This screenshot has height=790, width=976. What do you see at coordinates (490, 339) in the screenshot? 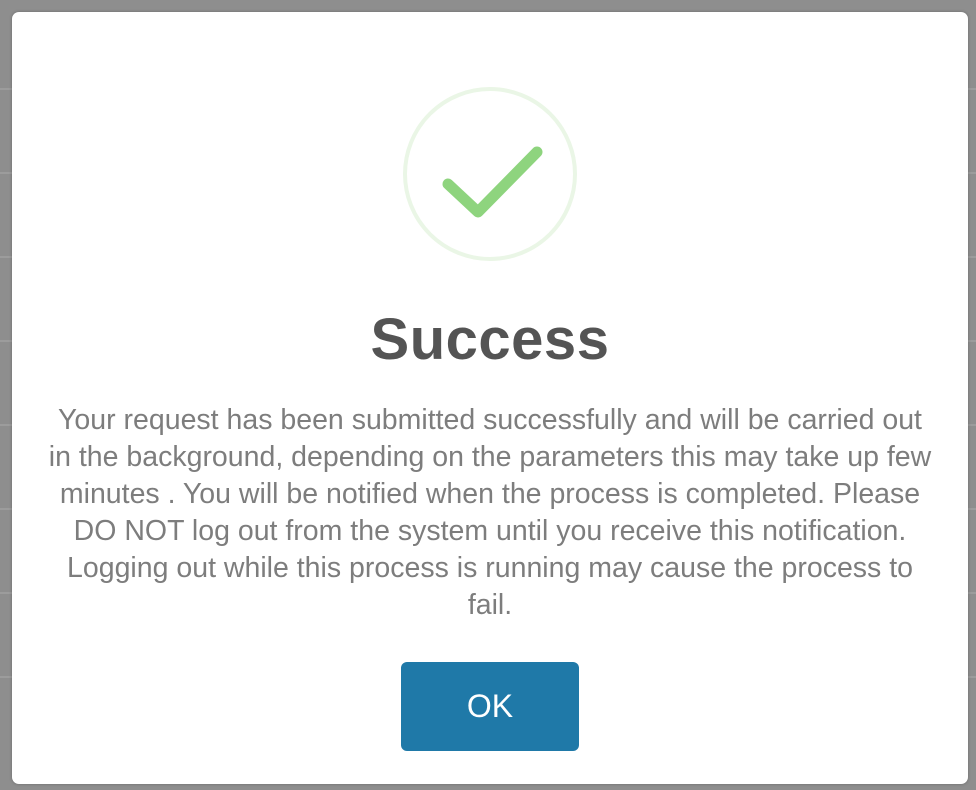
I see `dialog-title: Success` at bounding box center [490, 339].